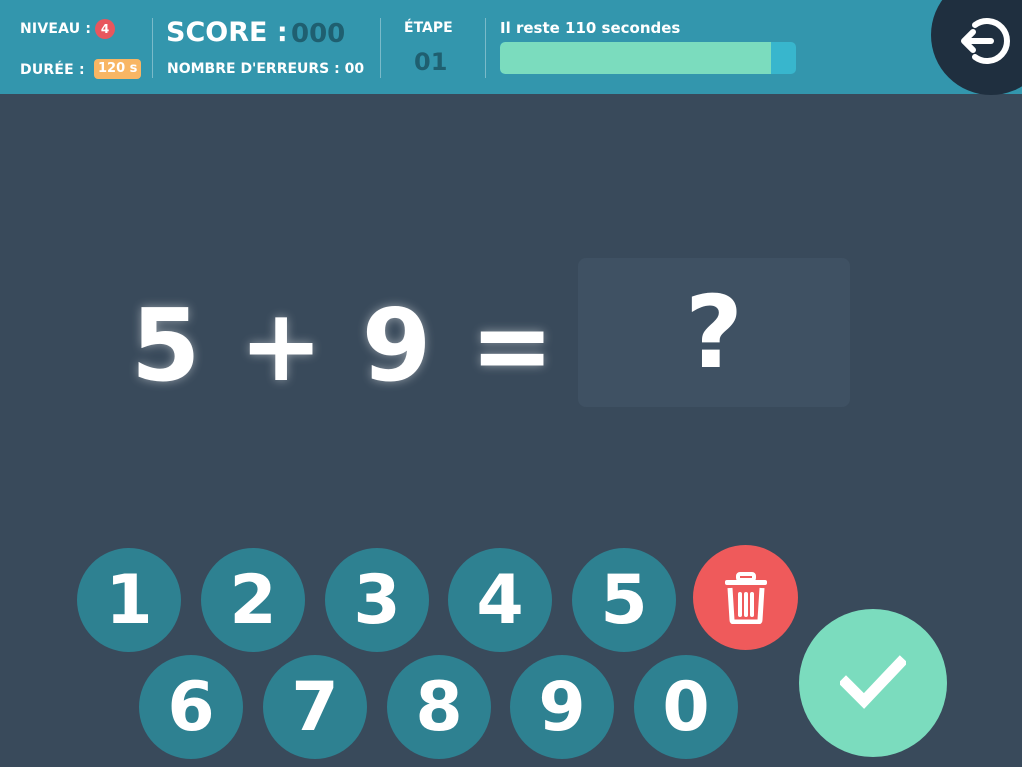 This screenshot has height=767, width=1022. I want to click on duree-label: DURÉE :, so click(52, 70).